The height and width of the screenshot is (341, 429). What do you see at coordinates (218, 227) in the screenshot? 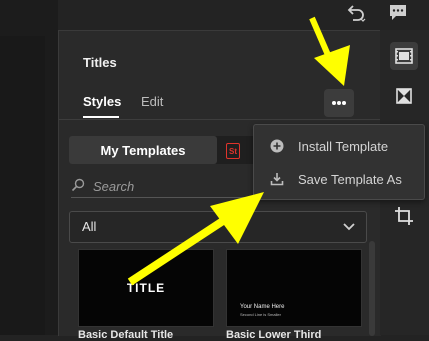
I see `filter-dropdown: All` at bounding box center [218, 227].